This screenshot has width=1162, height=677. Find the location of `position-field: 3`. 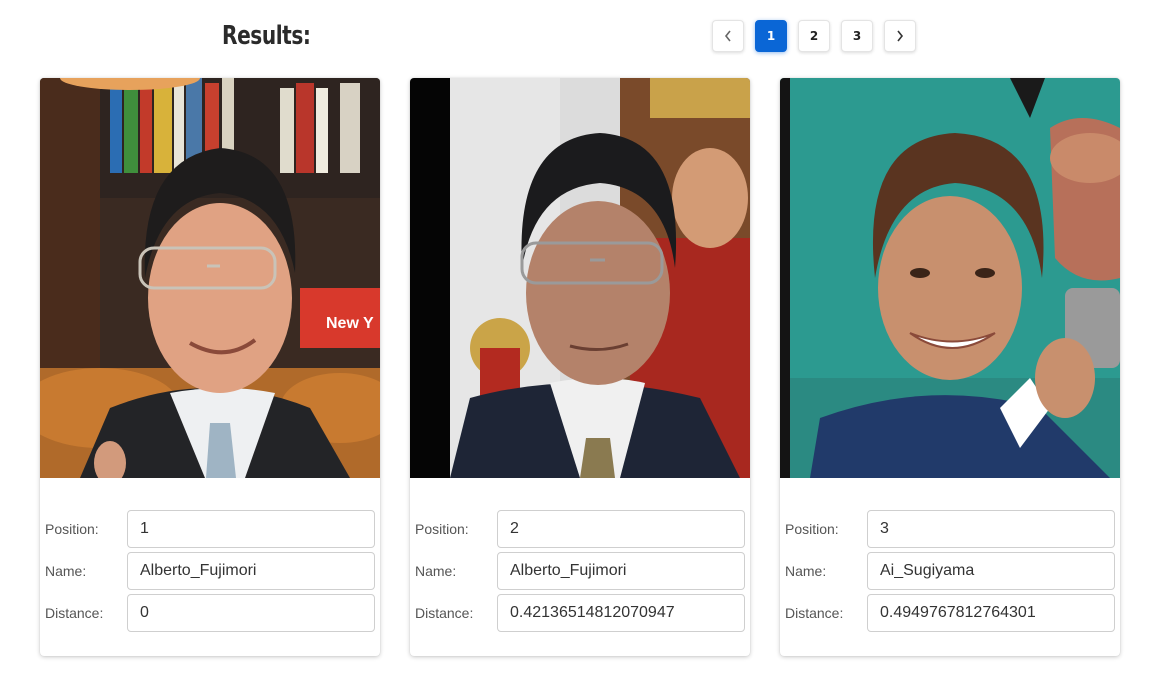

position-field: 3 is located at coordinates (991, 529).